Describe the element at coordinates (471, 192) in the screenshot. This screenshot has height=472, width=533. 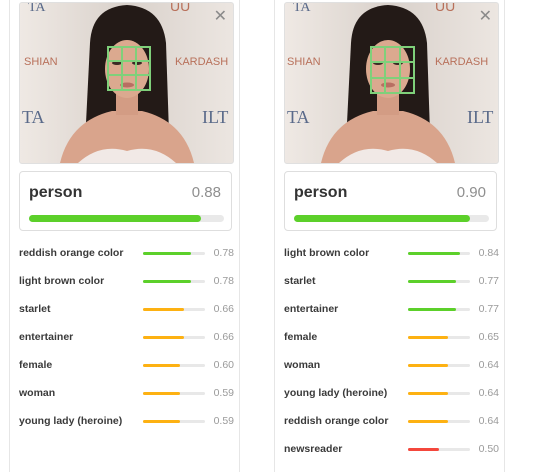
I see `top-class-score: 0.90` at that location.